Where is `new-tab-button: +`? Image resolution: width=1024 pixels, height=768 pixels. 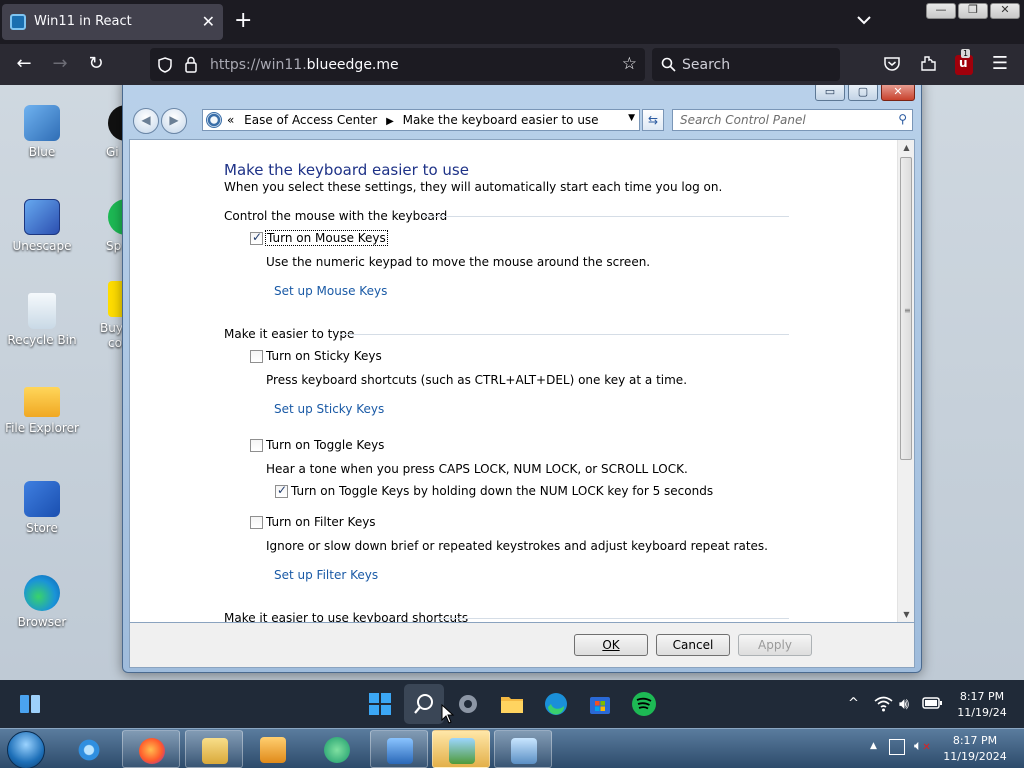
new-tab-button: + is located at coordinates (243, 20).